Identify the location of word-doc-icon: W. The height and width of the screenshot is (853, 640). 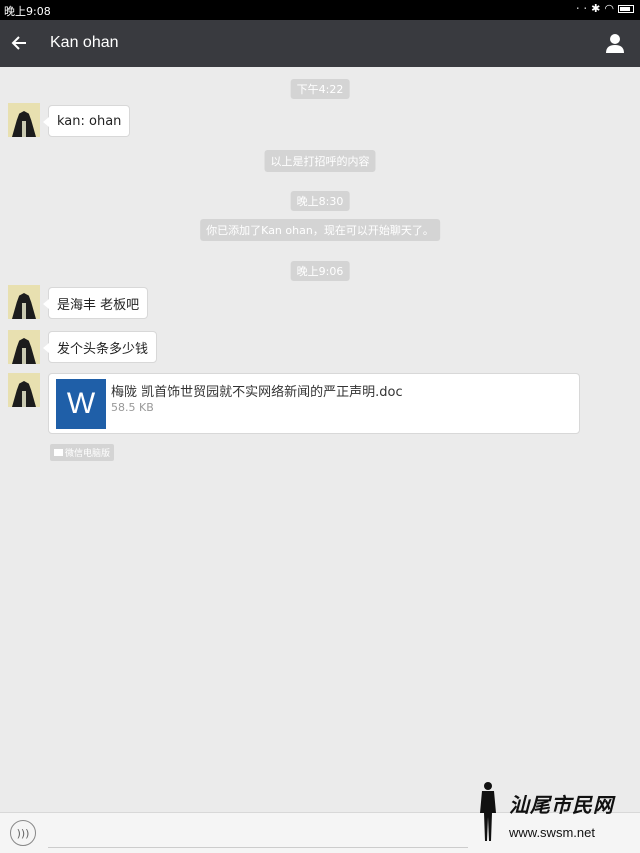
(81, 404).